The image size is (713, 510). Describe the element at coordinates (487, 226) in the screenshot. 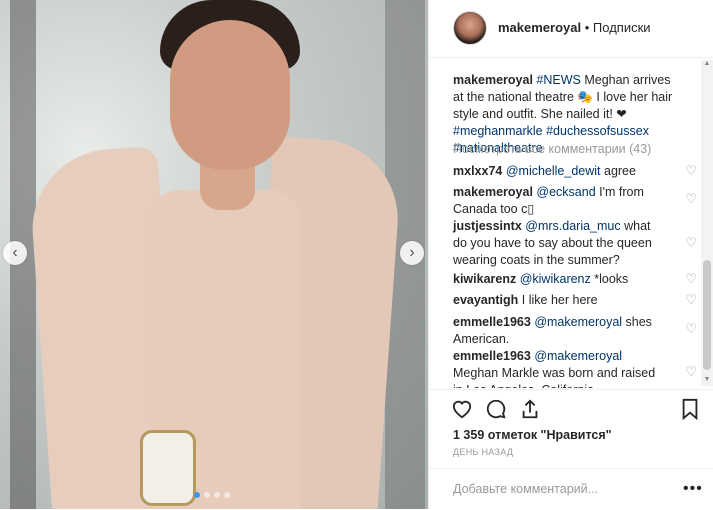

I see `comment-username: justjessintx` at that location.